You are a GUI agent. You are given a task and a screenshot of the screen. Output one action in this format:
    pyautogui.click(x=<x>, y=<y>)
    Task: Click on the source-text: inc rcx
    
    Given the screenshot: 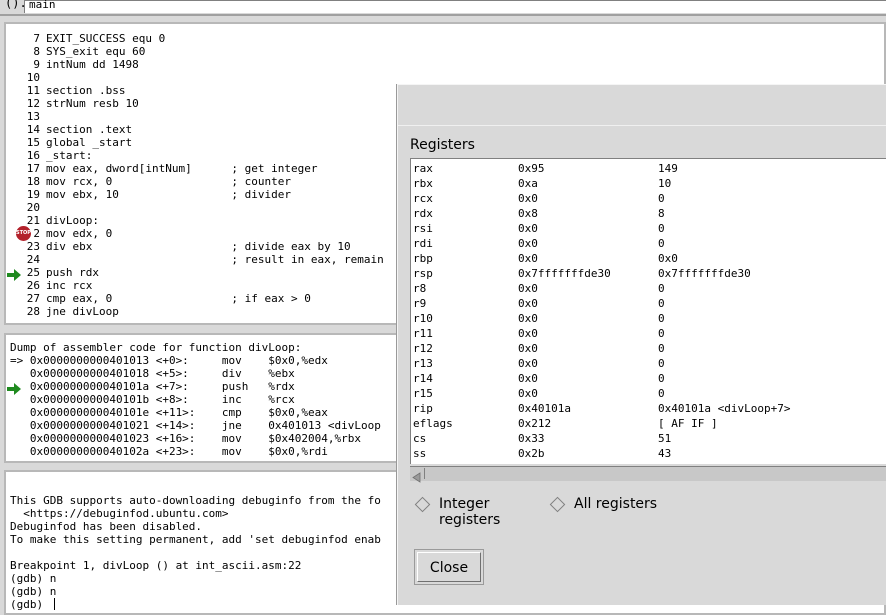 What is the action you would take?
    pyautogui.click(x=69, y=285)
    